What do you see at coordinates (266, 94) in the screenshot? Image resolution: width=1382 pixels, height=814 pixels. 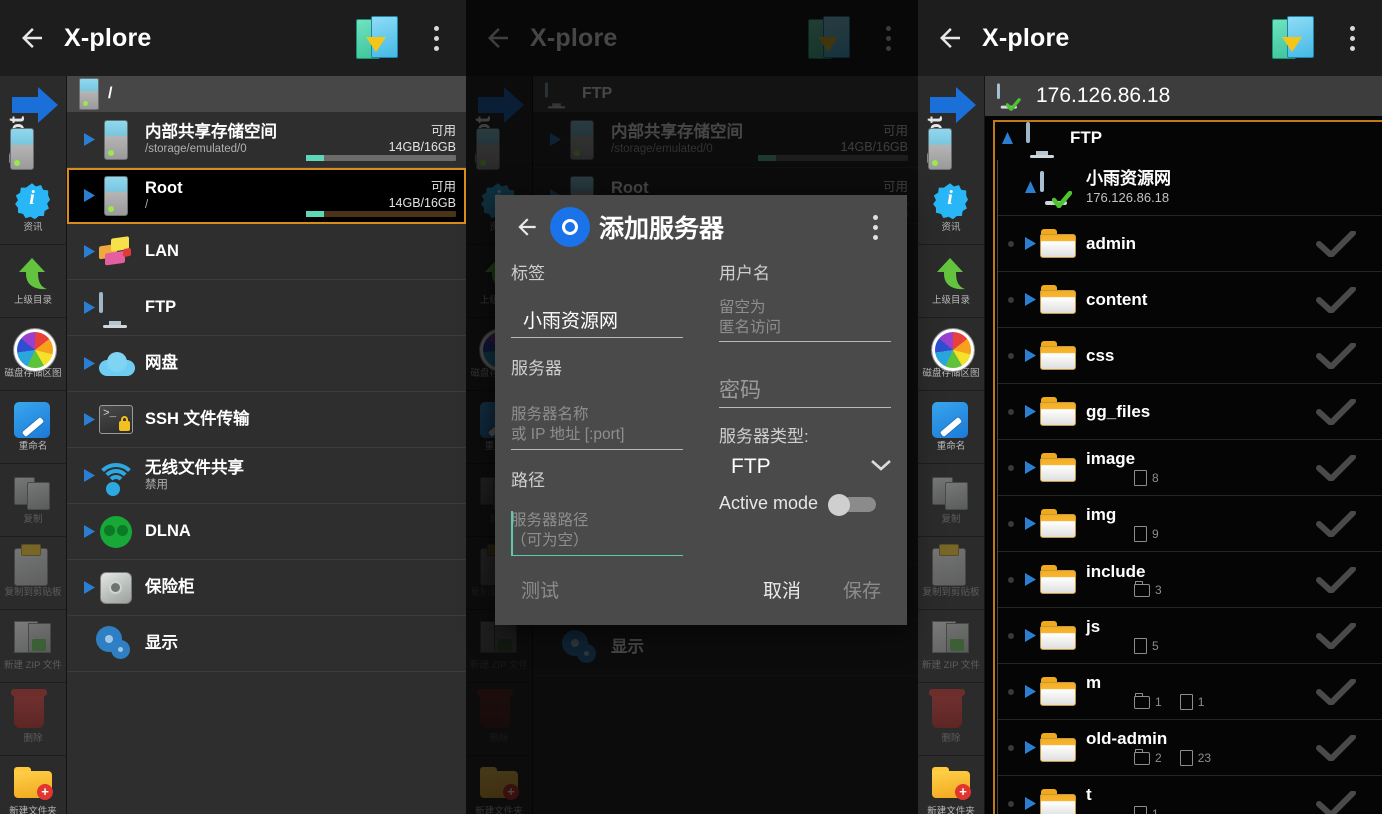 I see `breadcrumb: /` at bounding box center [266, 94].